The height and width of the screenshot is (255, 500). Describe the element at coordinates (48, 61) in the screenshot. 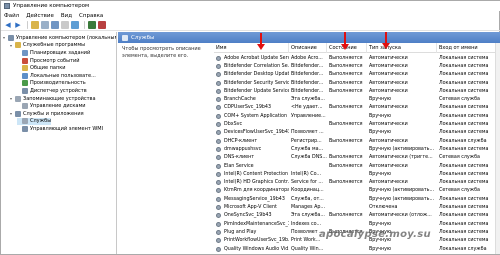

I see `tree-item: Просмотр событий` at that location.